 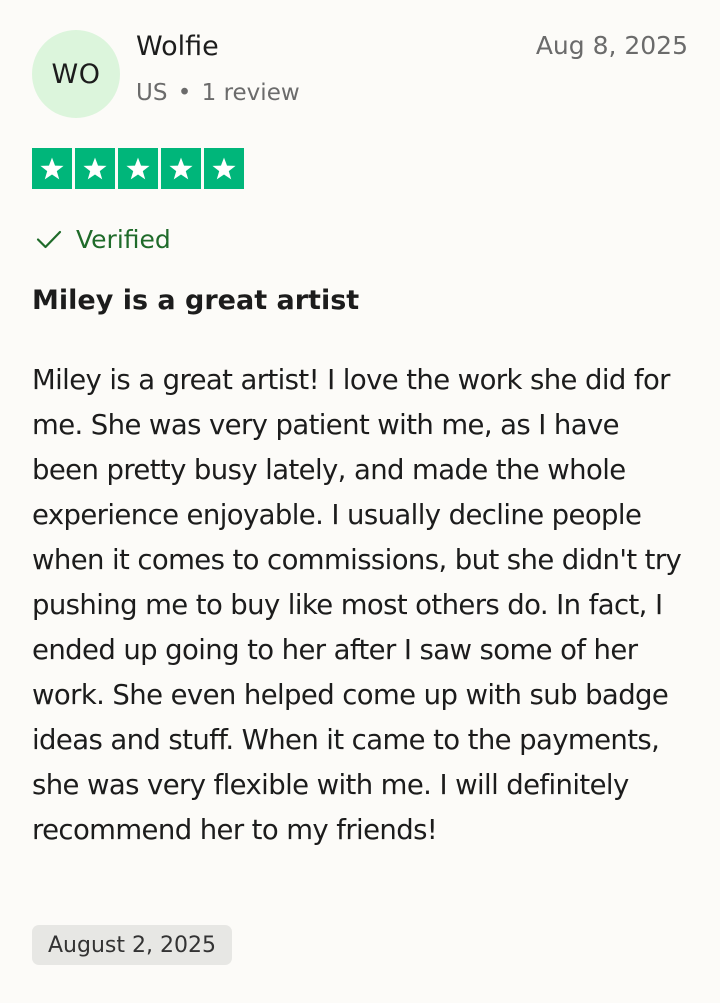 What do you see at coordinates (123, 239) in the screenshot?
I see `verified-label: Verified` at bounding box center [123, 239].